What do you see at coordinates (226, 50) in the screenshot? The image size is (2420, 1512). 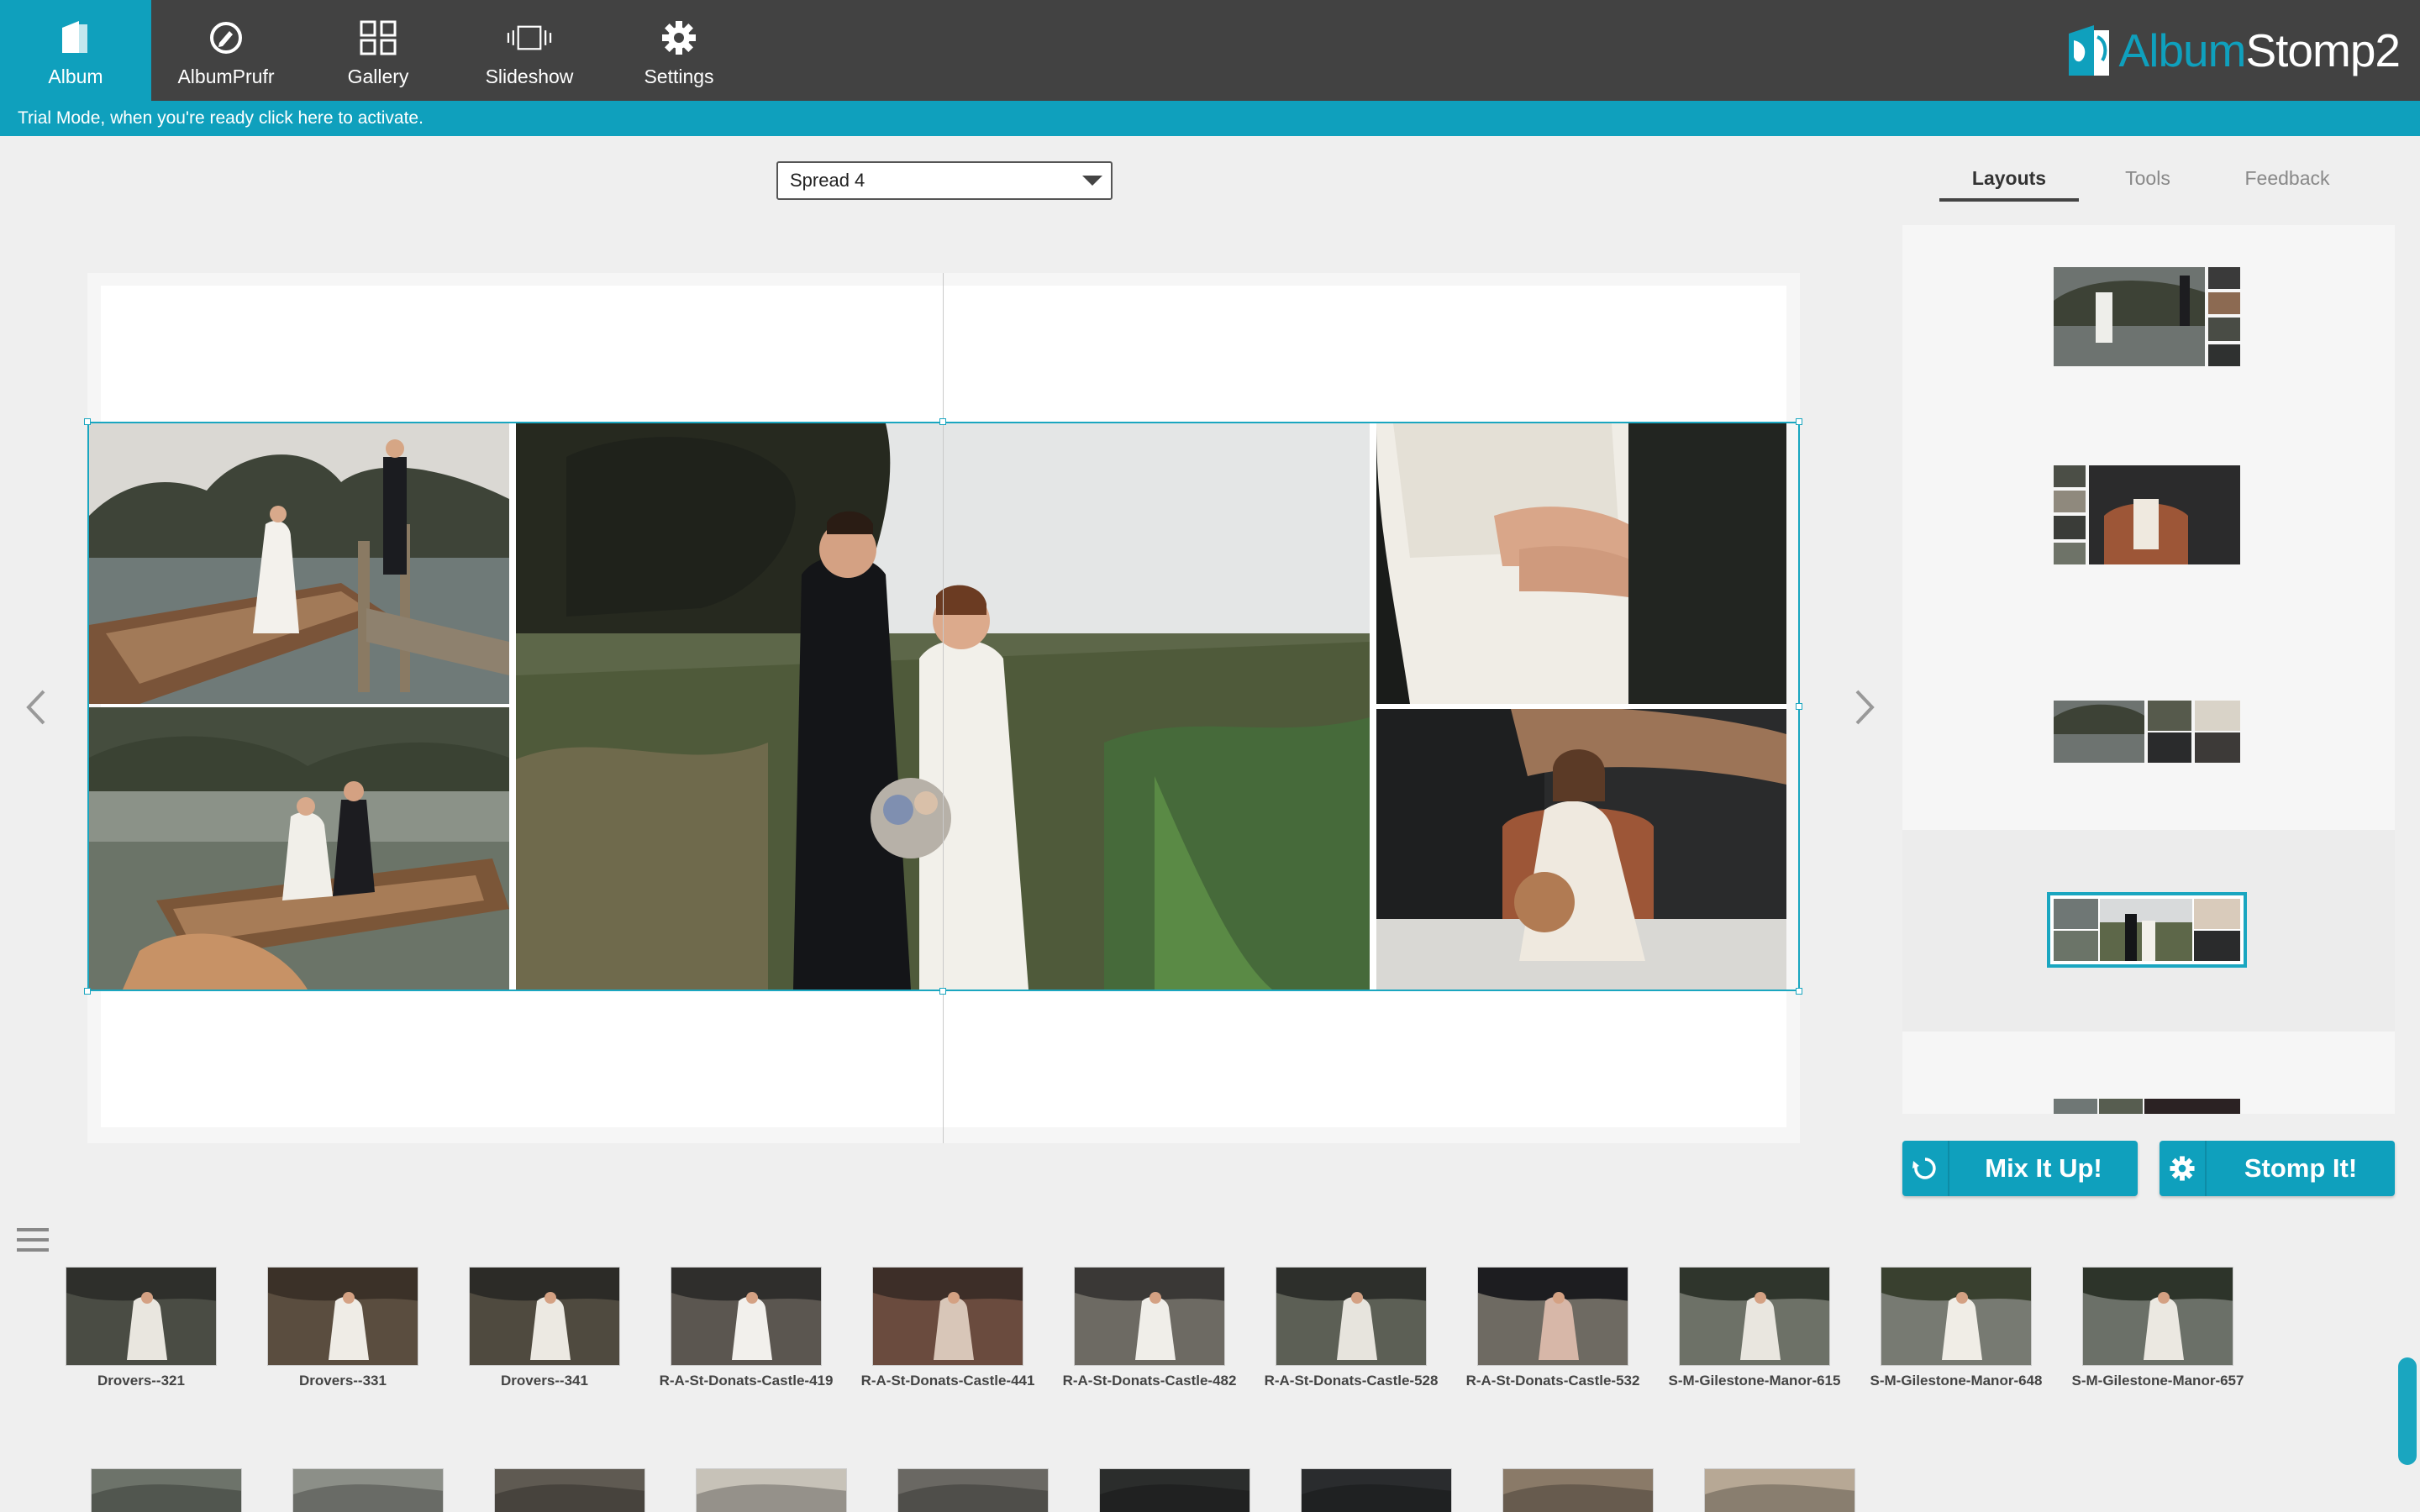 I see `nav-albumprufr: AlbumPrufr` at bounding box center [226, 50].